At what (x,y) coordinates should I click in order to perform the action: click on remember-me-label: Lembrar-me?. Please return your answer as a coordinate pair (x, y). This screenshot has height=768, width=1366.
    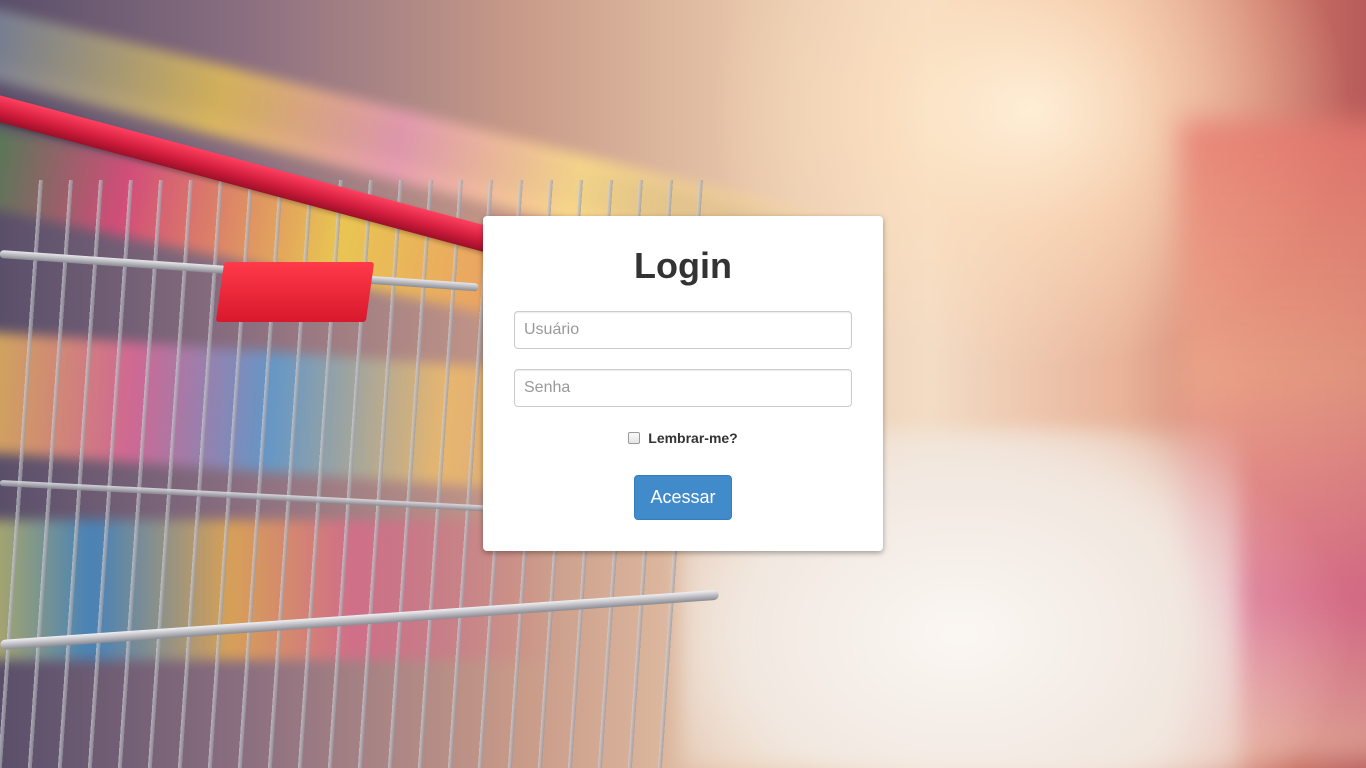
    Looking at the image, I should click on (692, 438).